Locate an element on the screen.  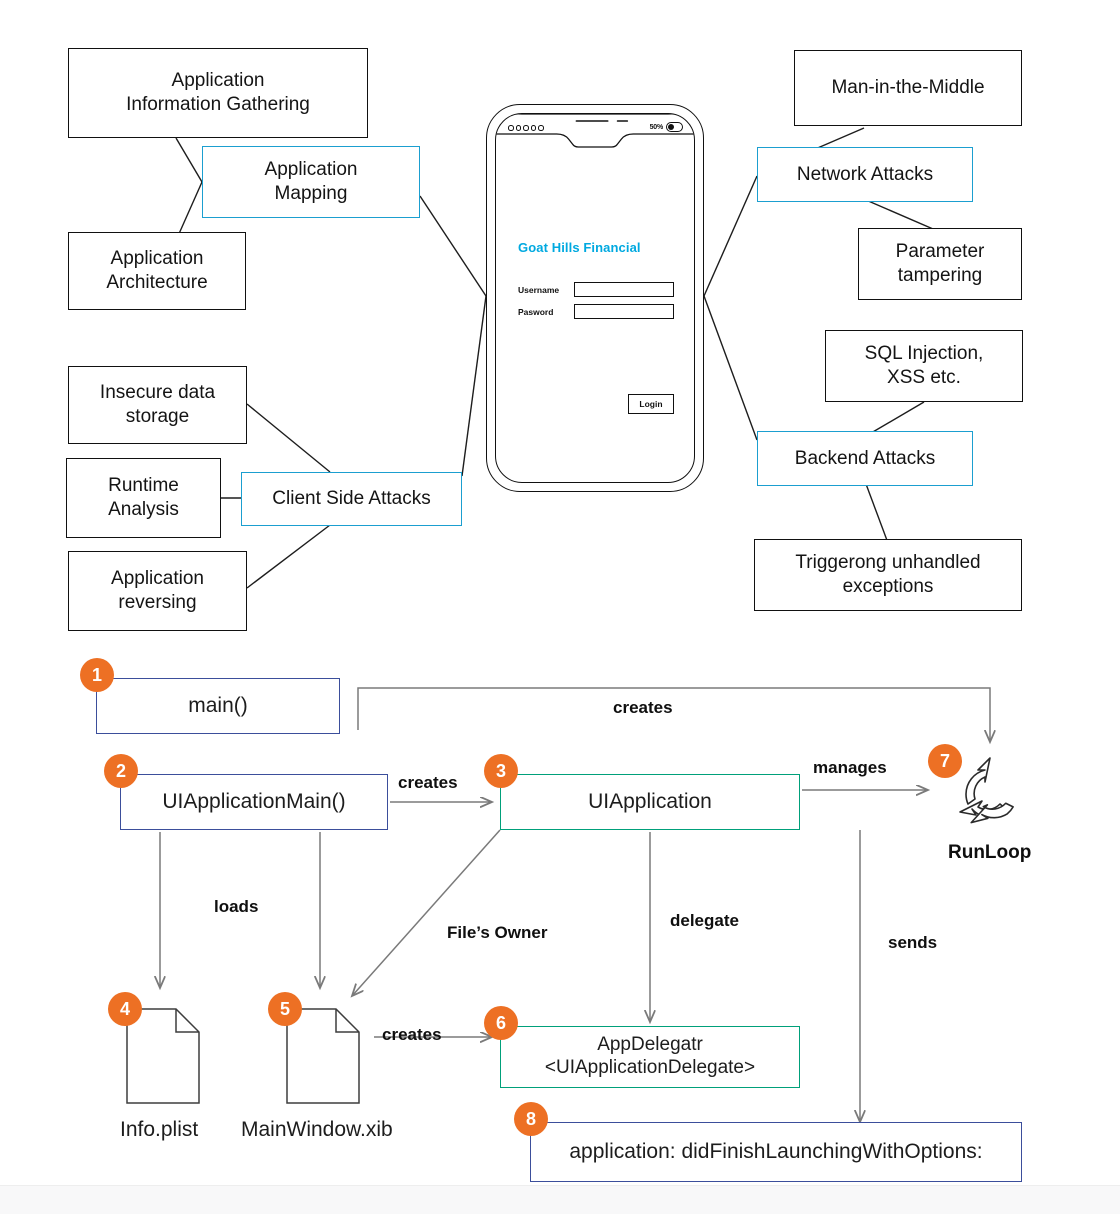
edge-label-creates-top: creates is located at coordinates (643, 707).